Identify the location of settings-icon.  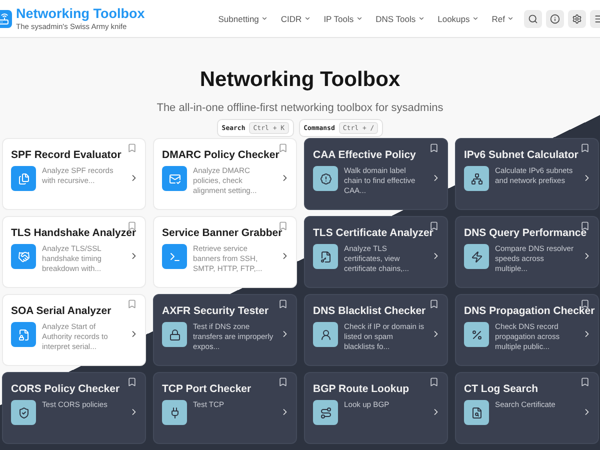
(577, 19).